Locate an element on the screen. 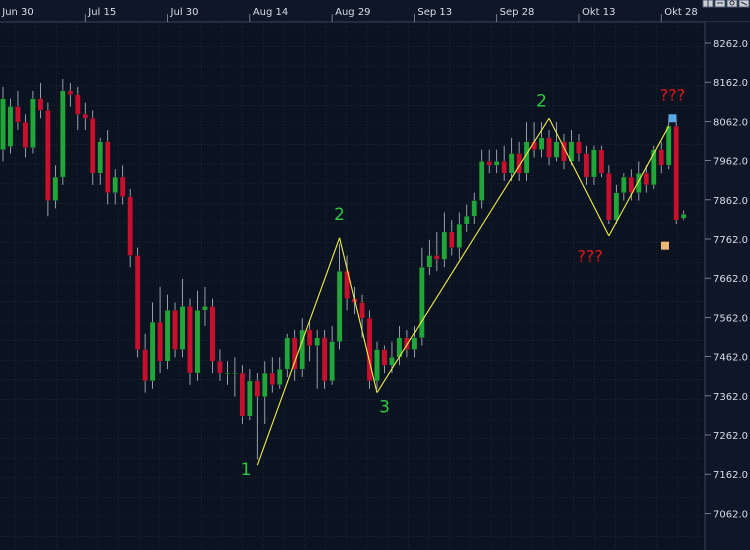 This screenshot has height=550, width=750. y-tick-label: 7062.0 is located at coordinates (730, 514).